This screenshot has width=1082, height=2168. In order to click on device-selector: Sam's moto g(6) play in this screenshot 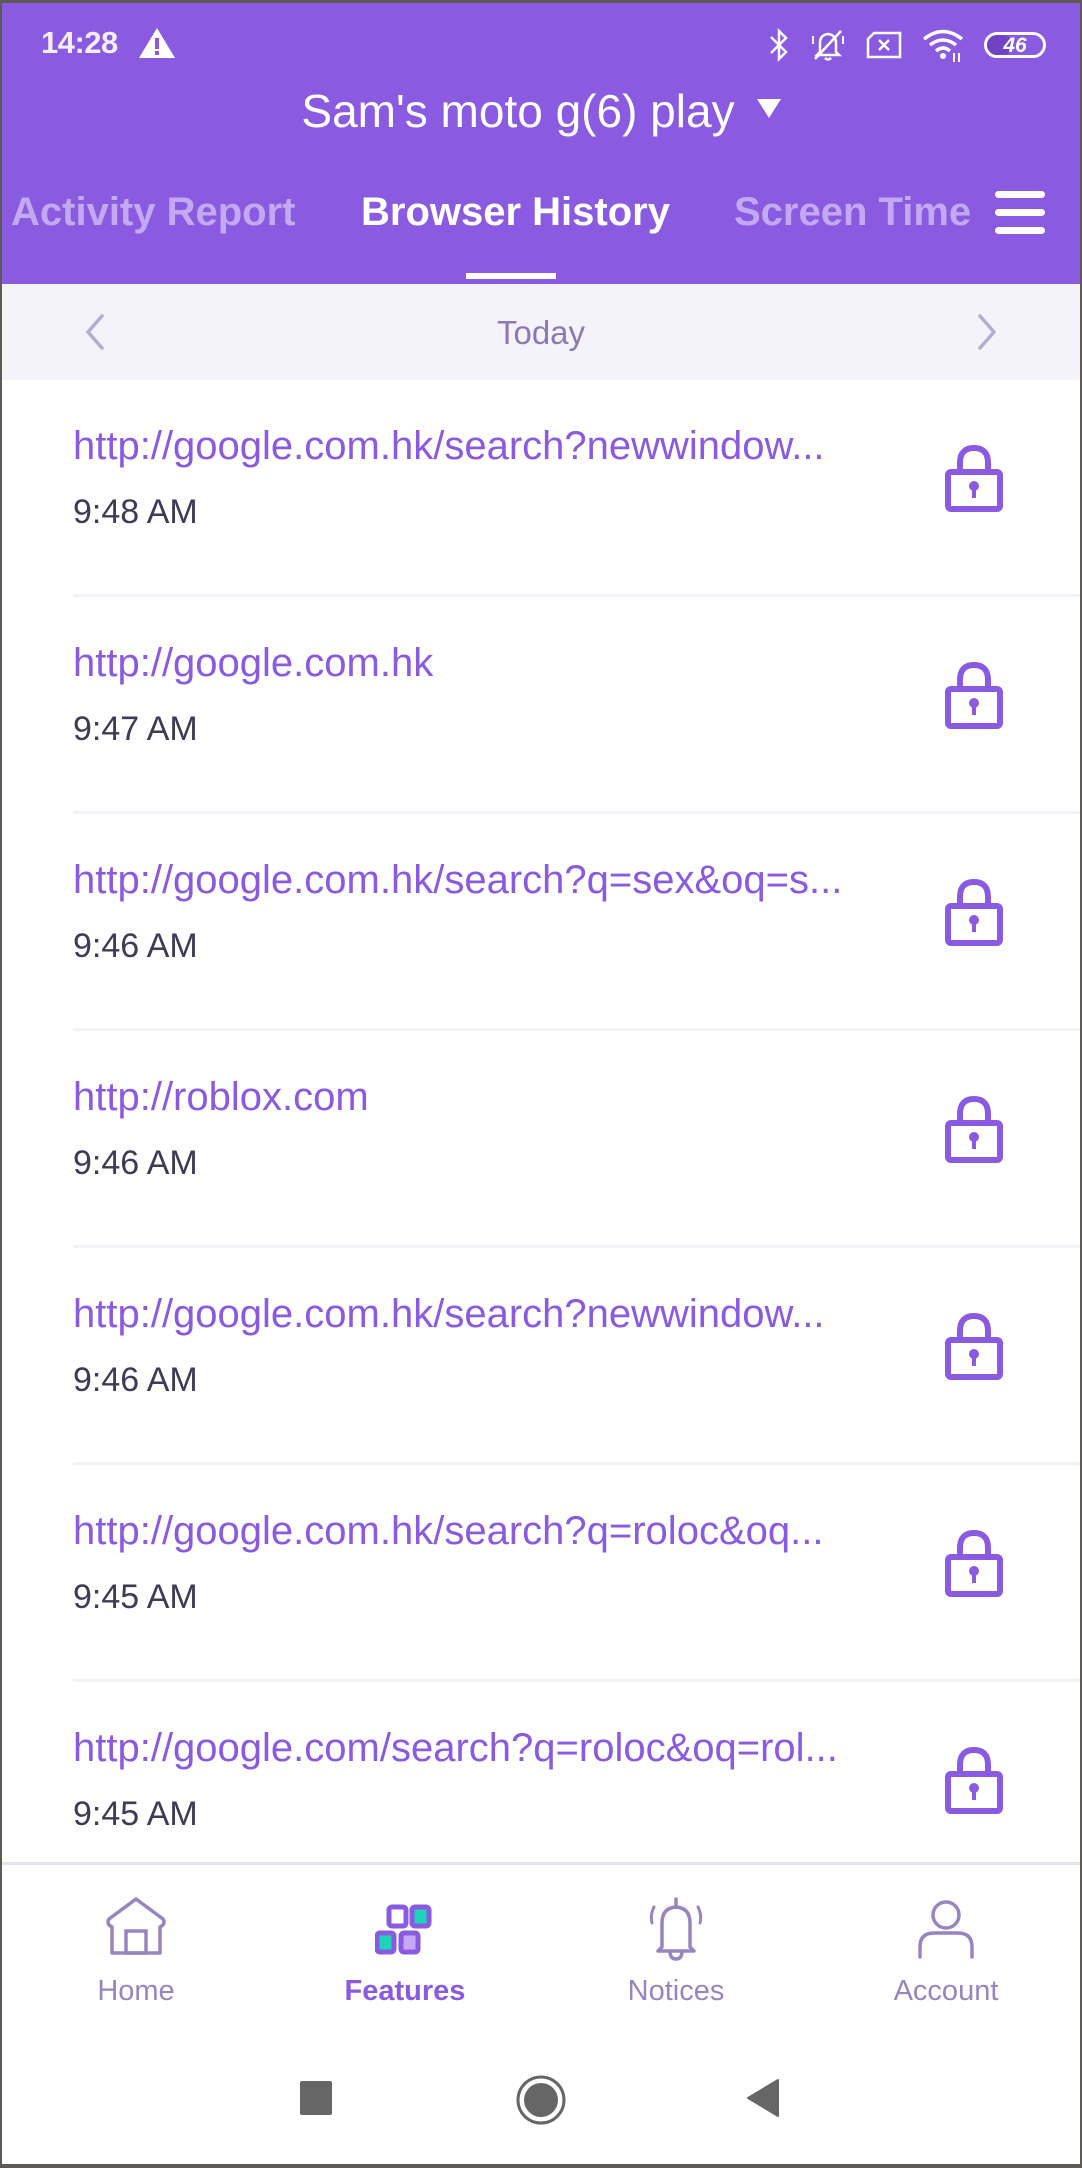, I will do `click(541, 111)`.